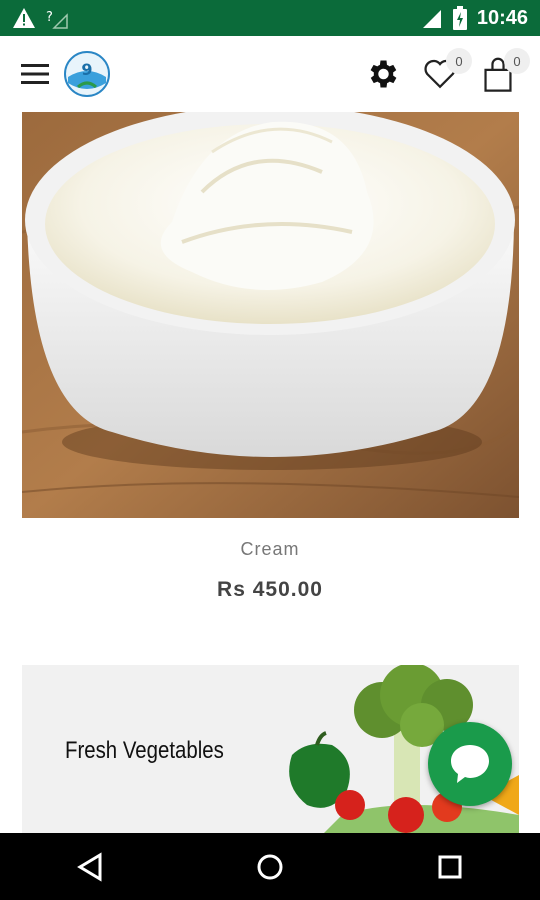  Describe the element at coordinates (450, 867) in the screenshot. I see `recents-icon` at that location.